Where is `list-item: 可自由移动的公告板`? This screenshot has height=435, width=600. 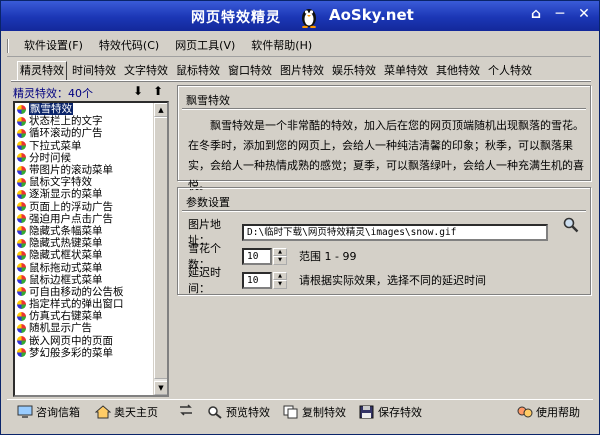 list-item: 可自由移动的公告板 is located at coordinates (84, 292).